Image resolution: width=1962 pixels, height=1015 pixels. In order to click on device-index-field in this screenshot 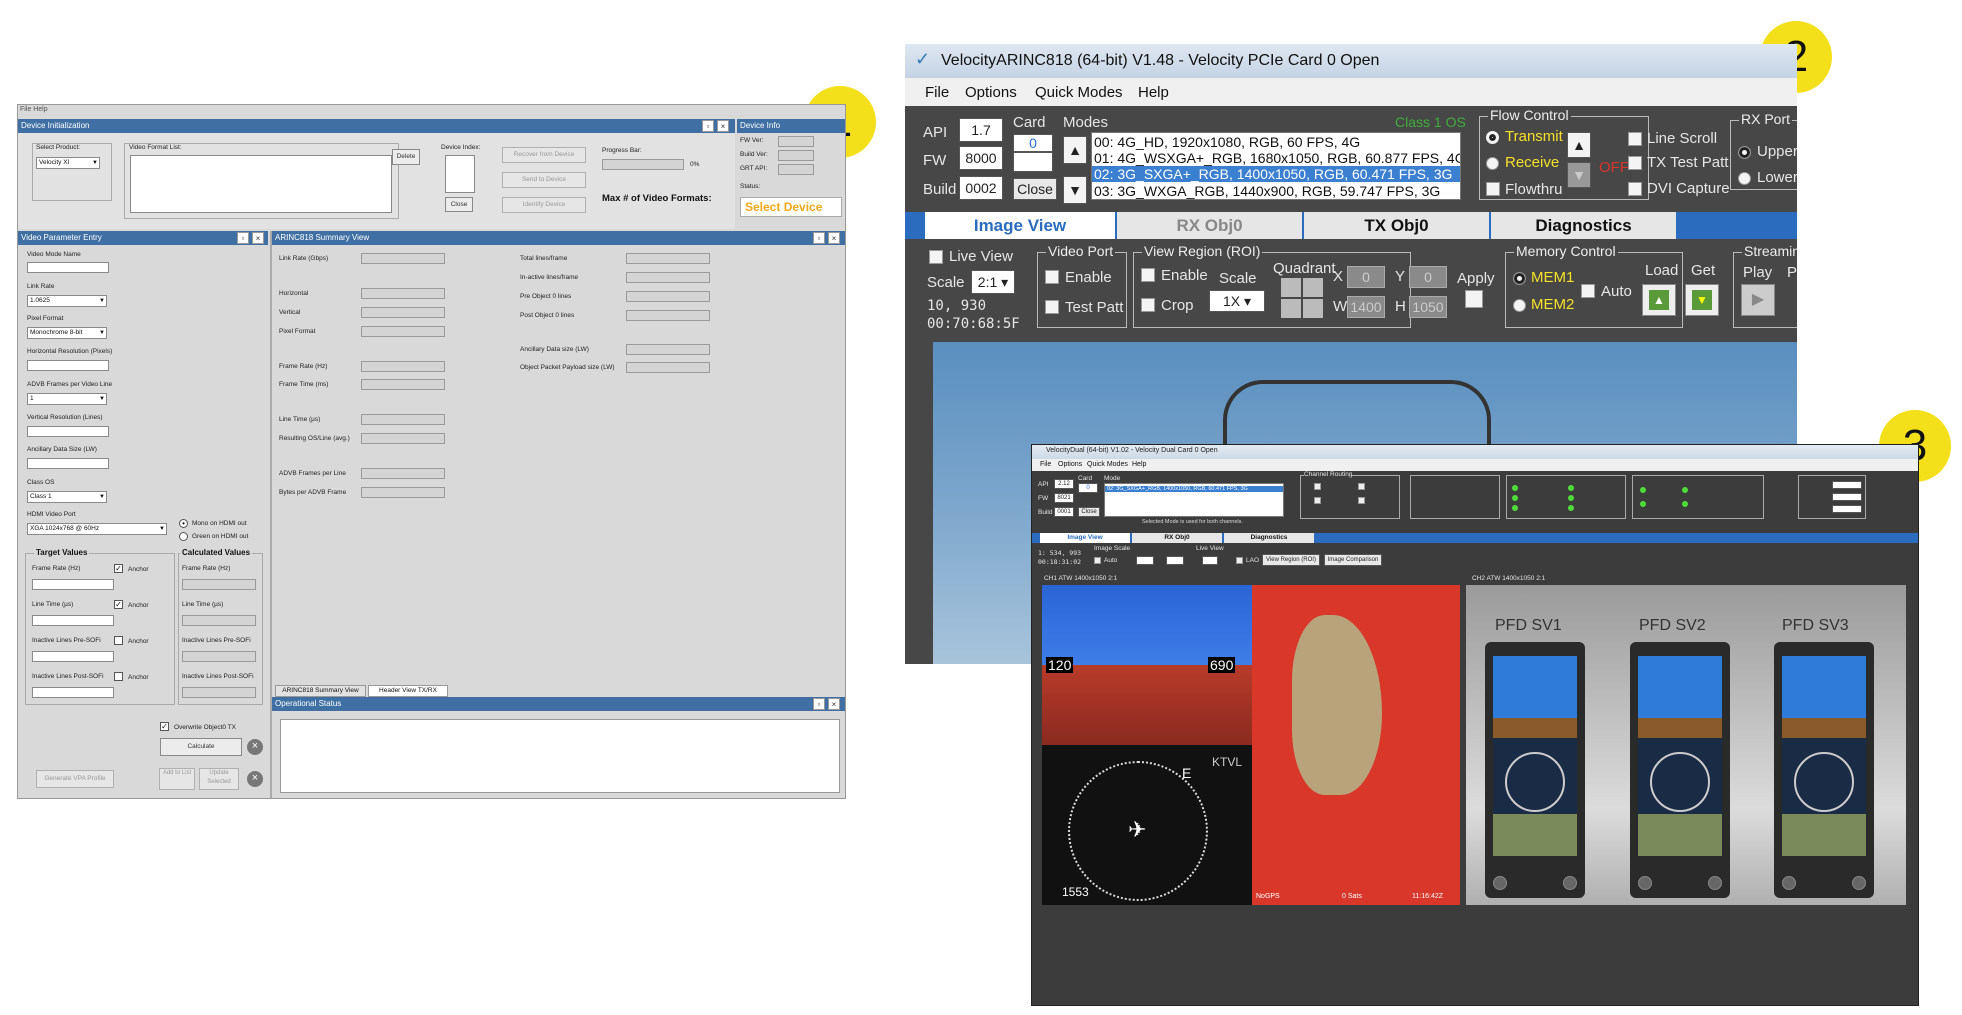, I will do `click(460, 174)`.